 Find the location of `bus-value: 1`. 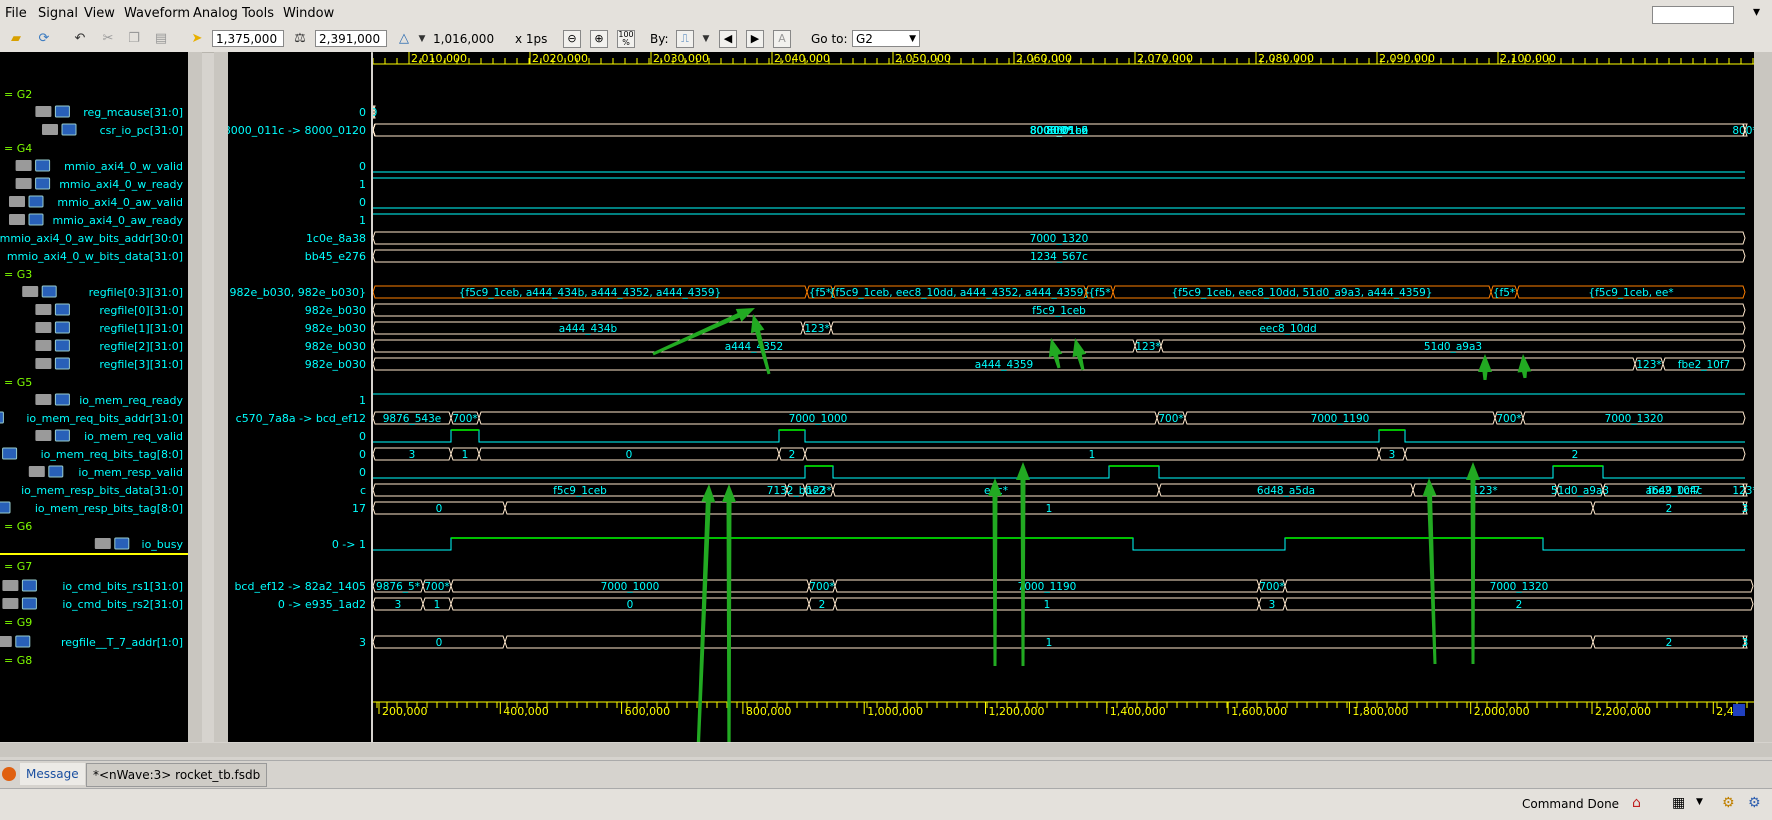

bus-value: 1 is located at coordinates (465, 455).